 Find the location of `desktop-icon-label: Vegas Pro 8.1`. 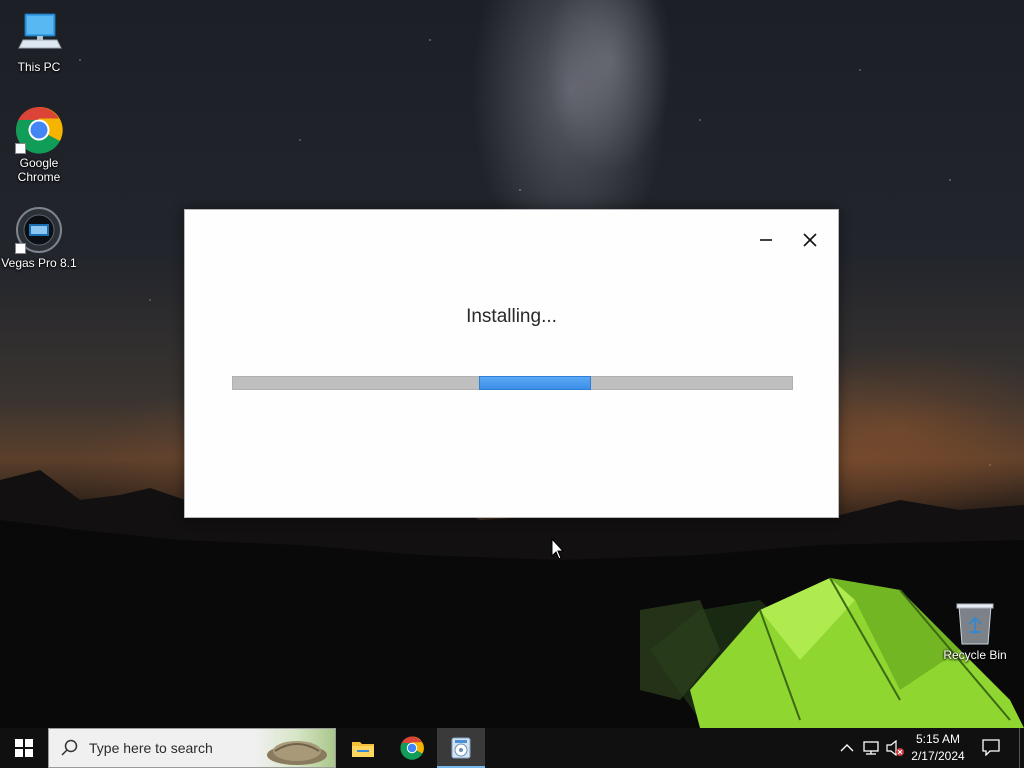

desktop-icon-label: Vegas Pro 8.1 is located at coordinates (39, 263).